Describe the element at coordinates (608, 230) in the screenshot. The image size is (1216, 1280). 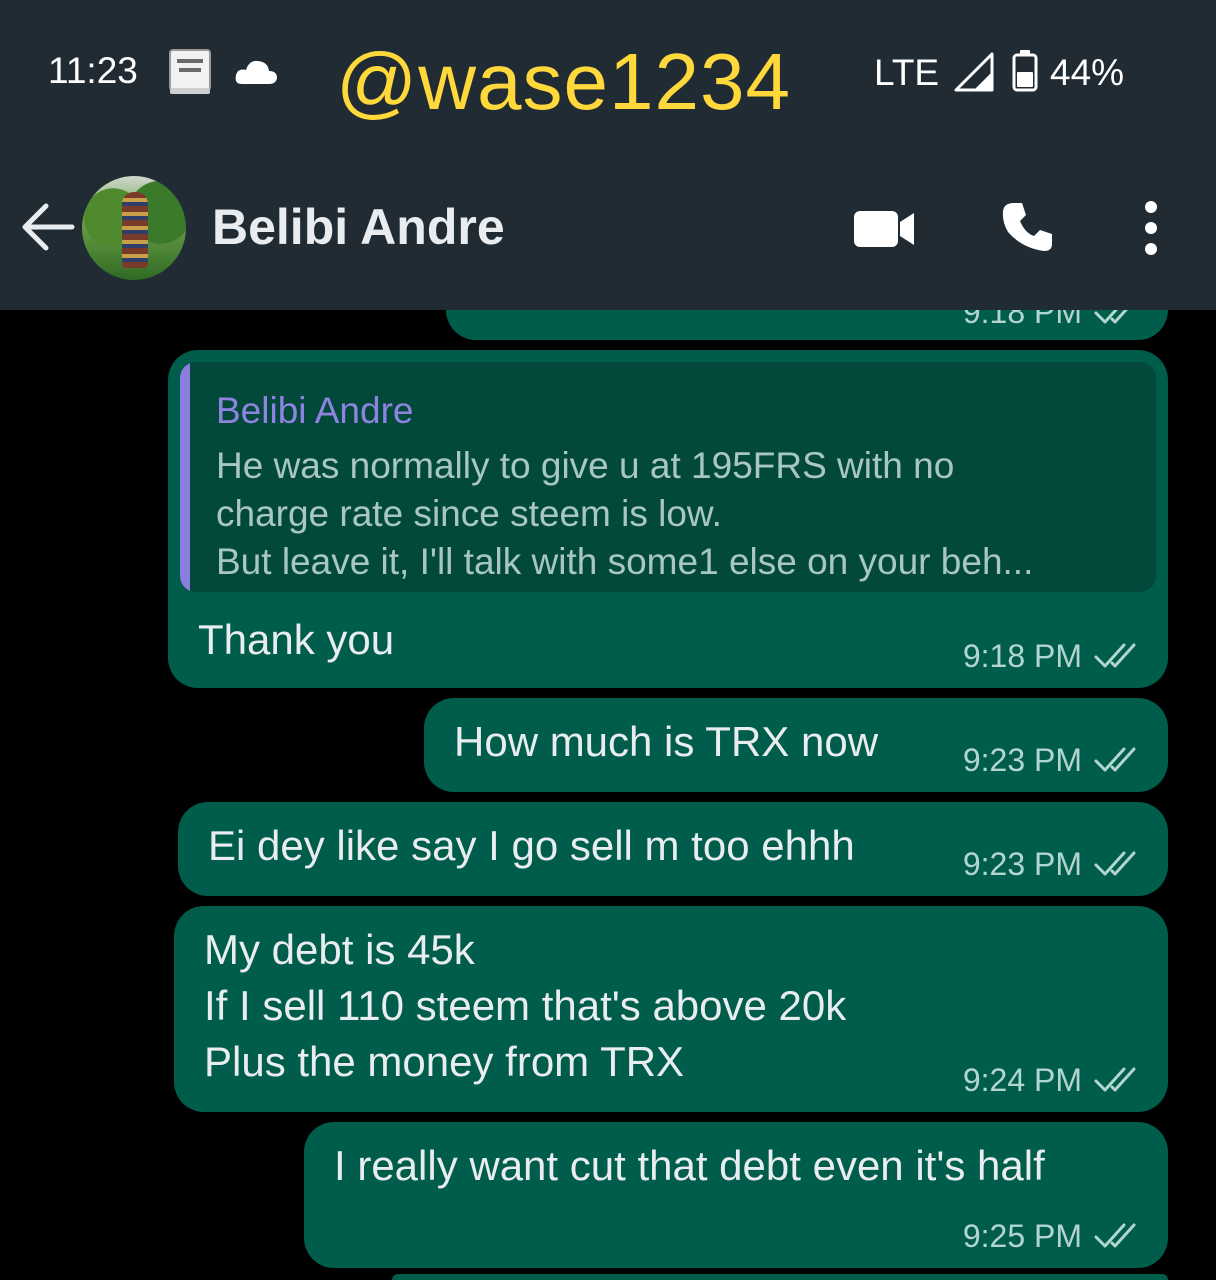
I see `chat-header: Belibi Andre` at that location.